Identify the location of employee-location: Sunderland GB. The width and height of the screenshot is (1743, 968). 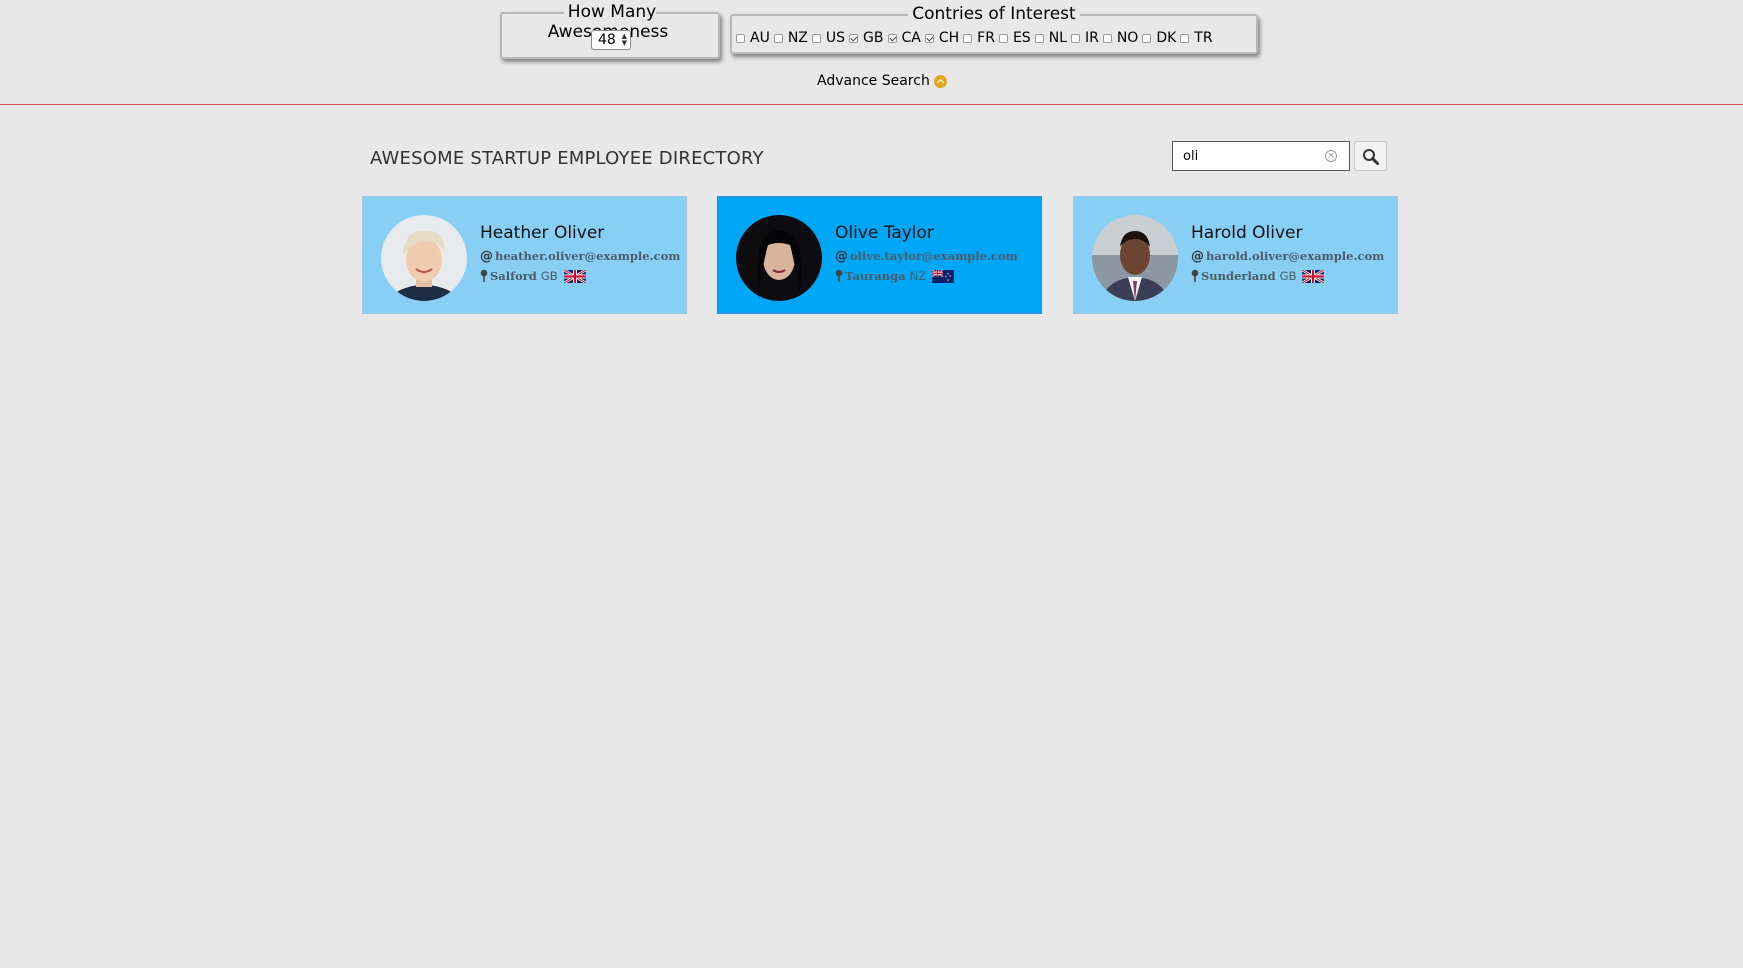
(1258, 276).